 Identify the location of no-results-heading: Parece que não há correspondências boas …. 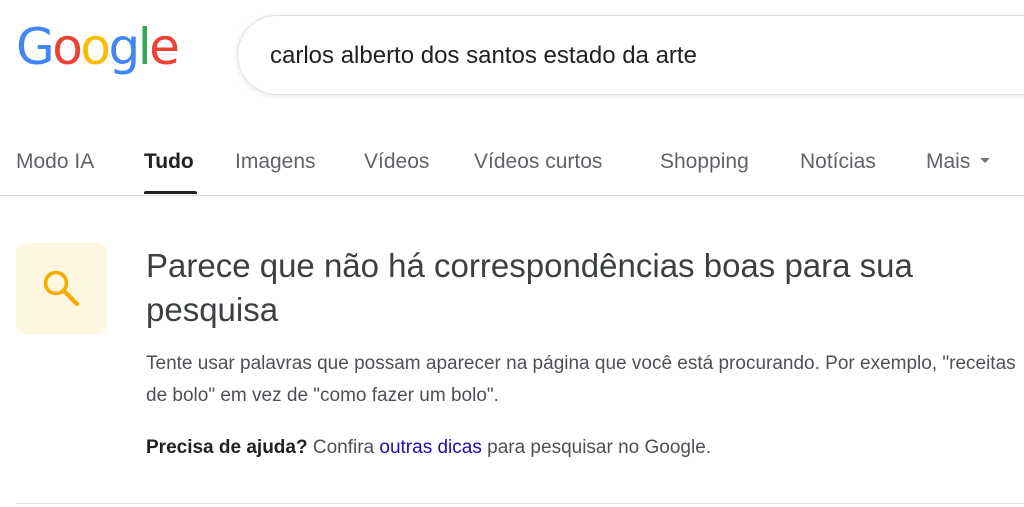
(529, 287).